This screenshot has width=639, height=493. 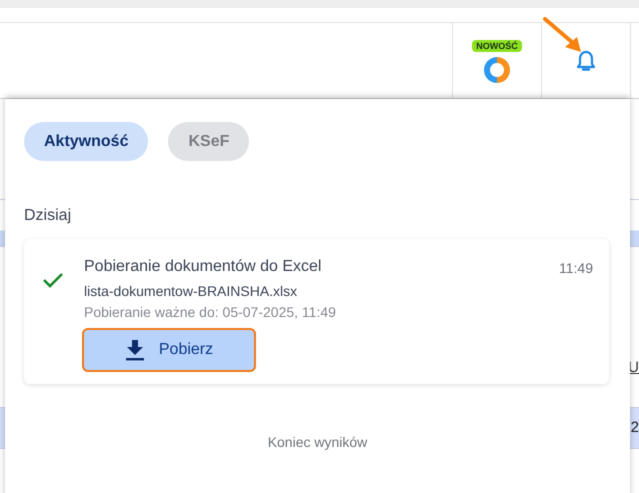 What do you see at coordinates (134, 350) in the screenshot?
I see `download-icon` at bounding box center [134, 350].